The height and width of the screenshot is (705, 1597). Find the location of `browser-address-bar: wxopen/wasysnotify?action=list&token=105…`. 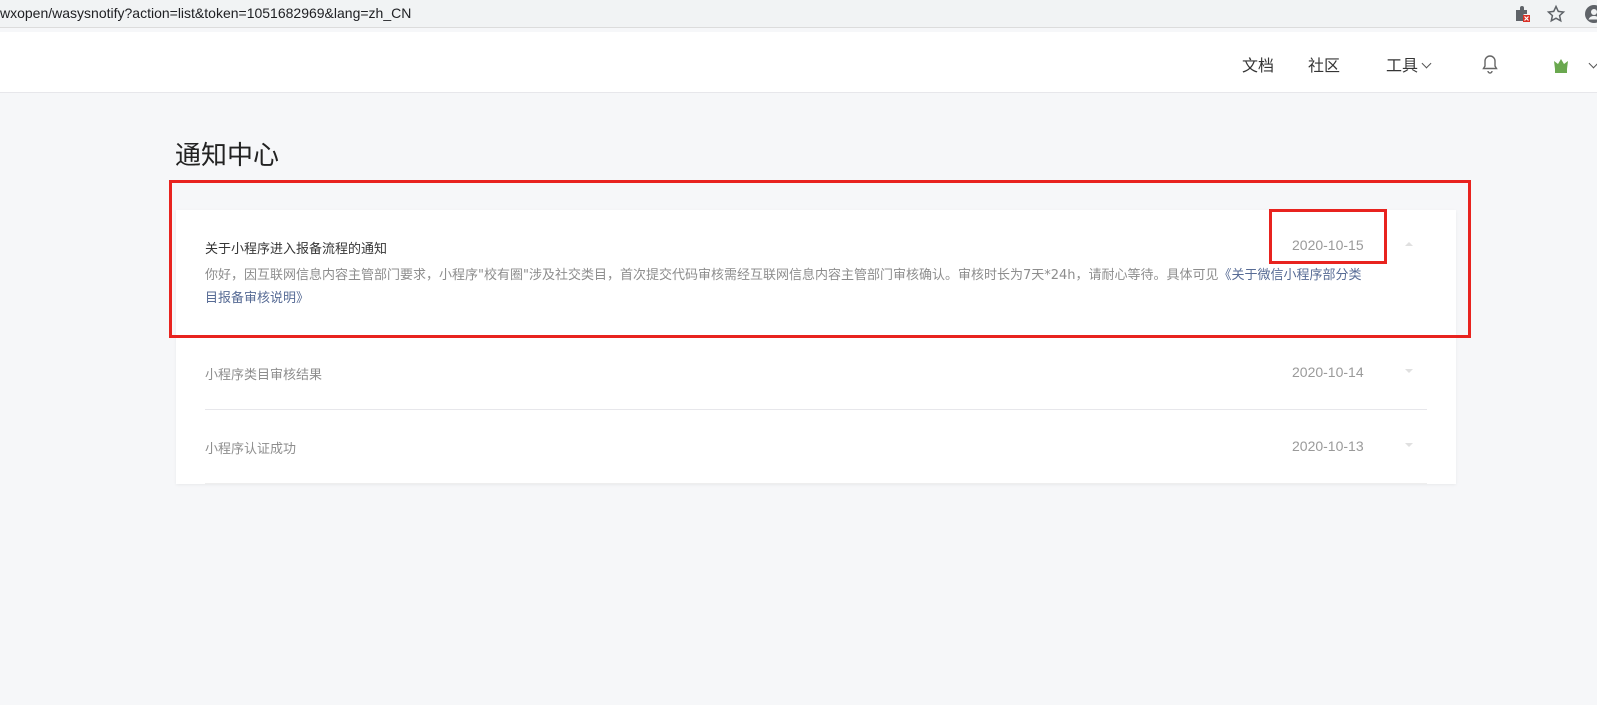

browser-address-bar: wxopen/wasysnotify?action=list&token=105… is located at coordinates (798, 14).